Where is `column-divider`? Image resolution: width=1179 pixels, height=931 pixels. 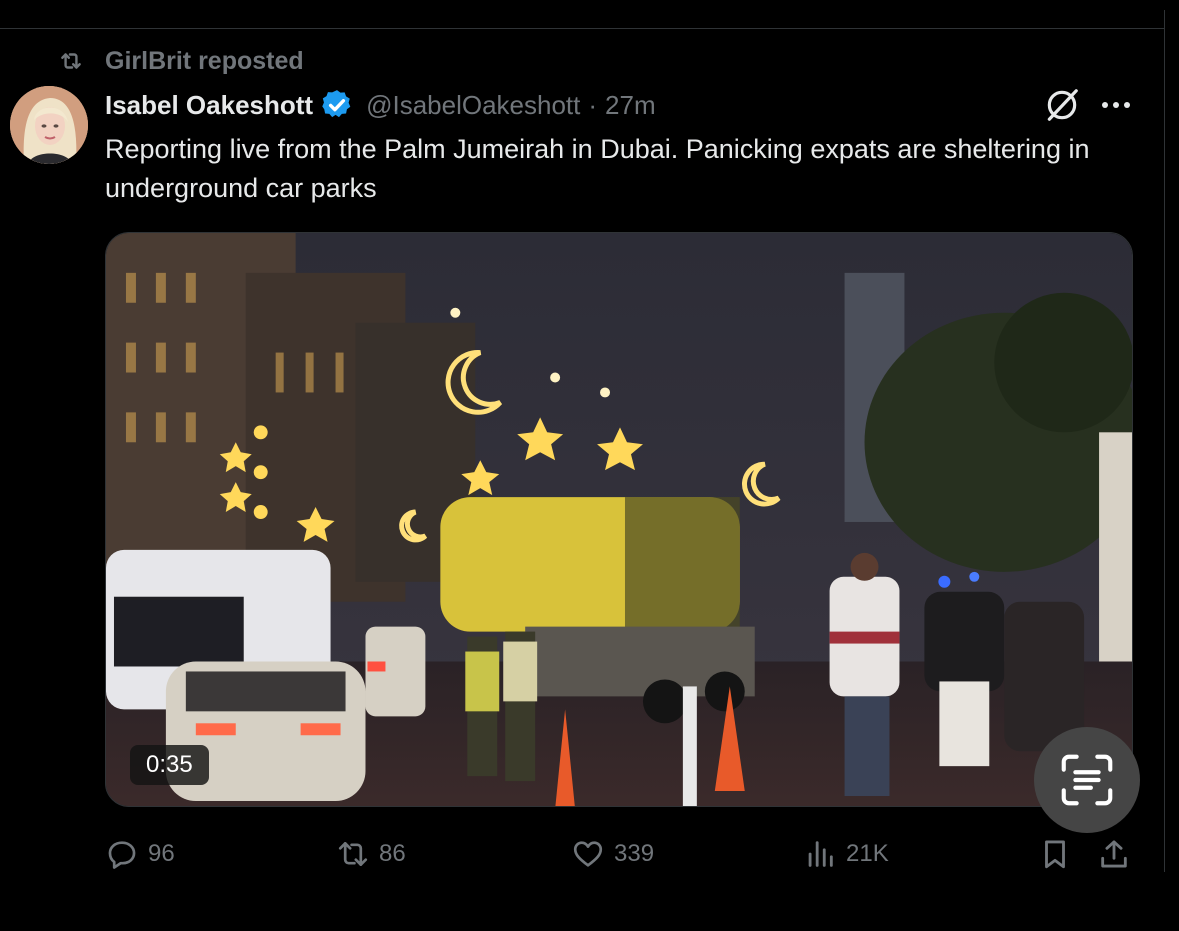
column-divider is located at coordinates (1164, 441).